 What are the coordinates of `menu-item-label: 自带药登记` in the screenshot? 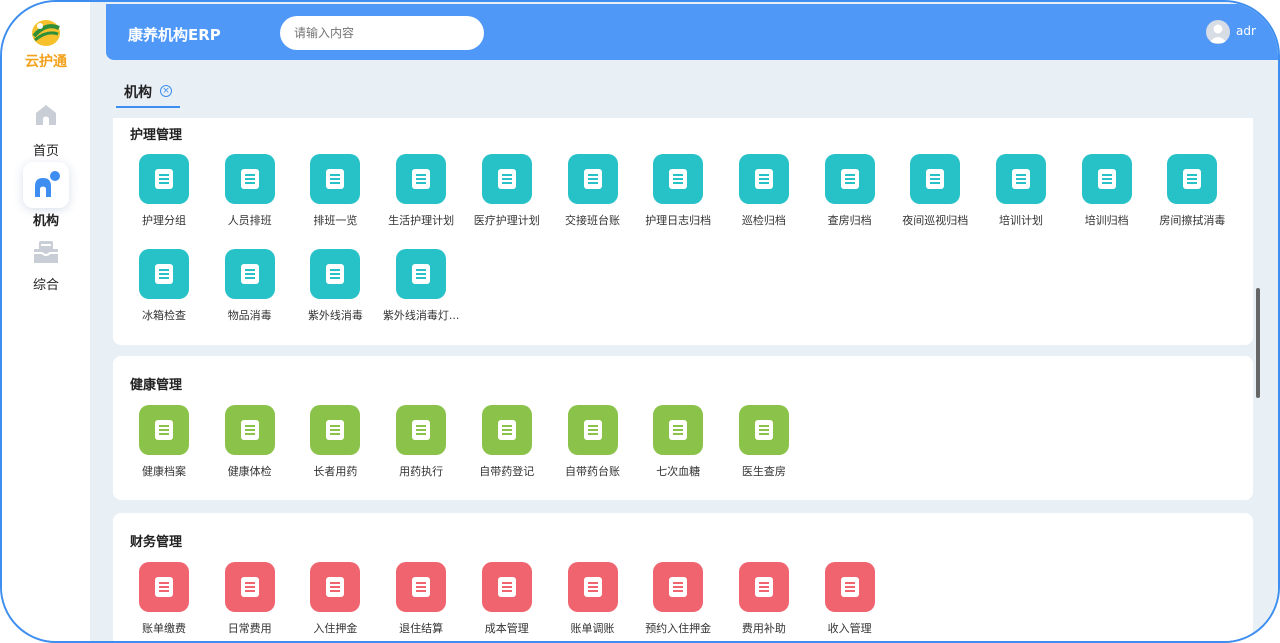 It's located at (507, 471).